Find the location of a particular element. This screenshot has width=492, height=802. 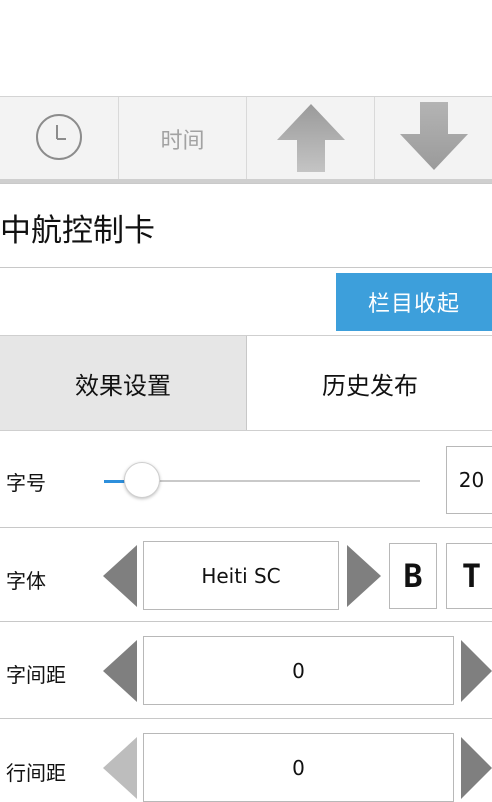

font-size-value: 20 is located at coordinates (469, 480).